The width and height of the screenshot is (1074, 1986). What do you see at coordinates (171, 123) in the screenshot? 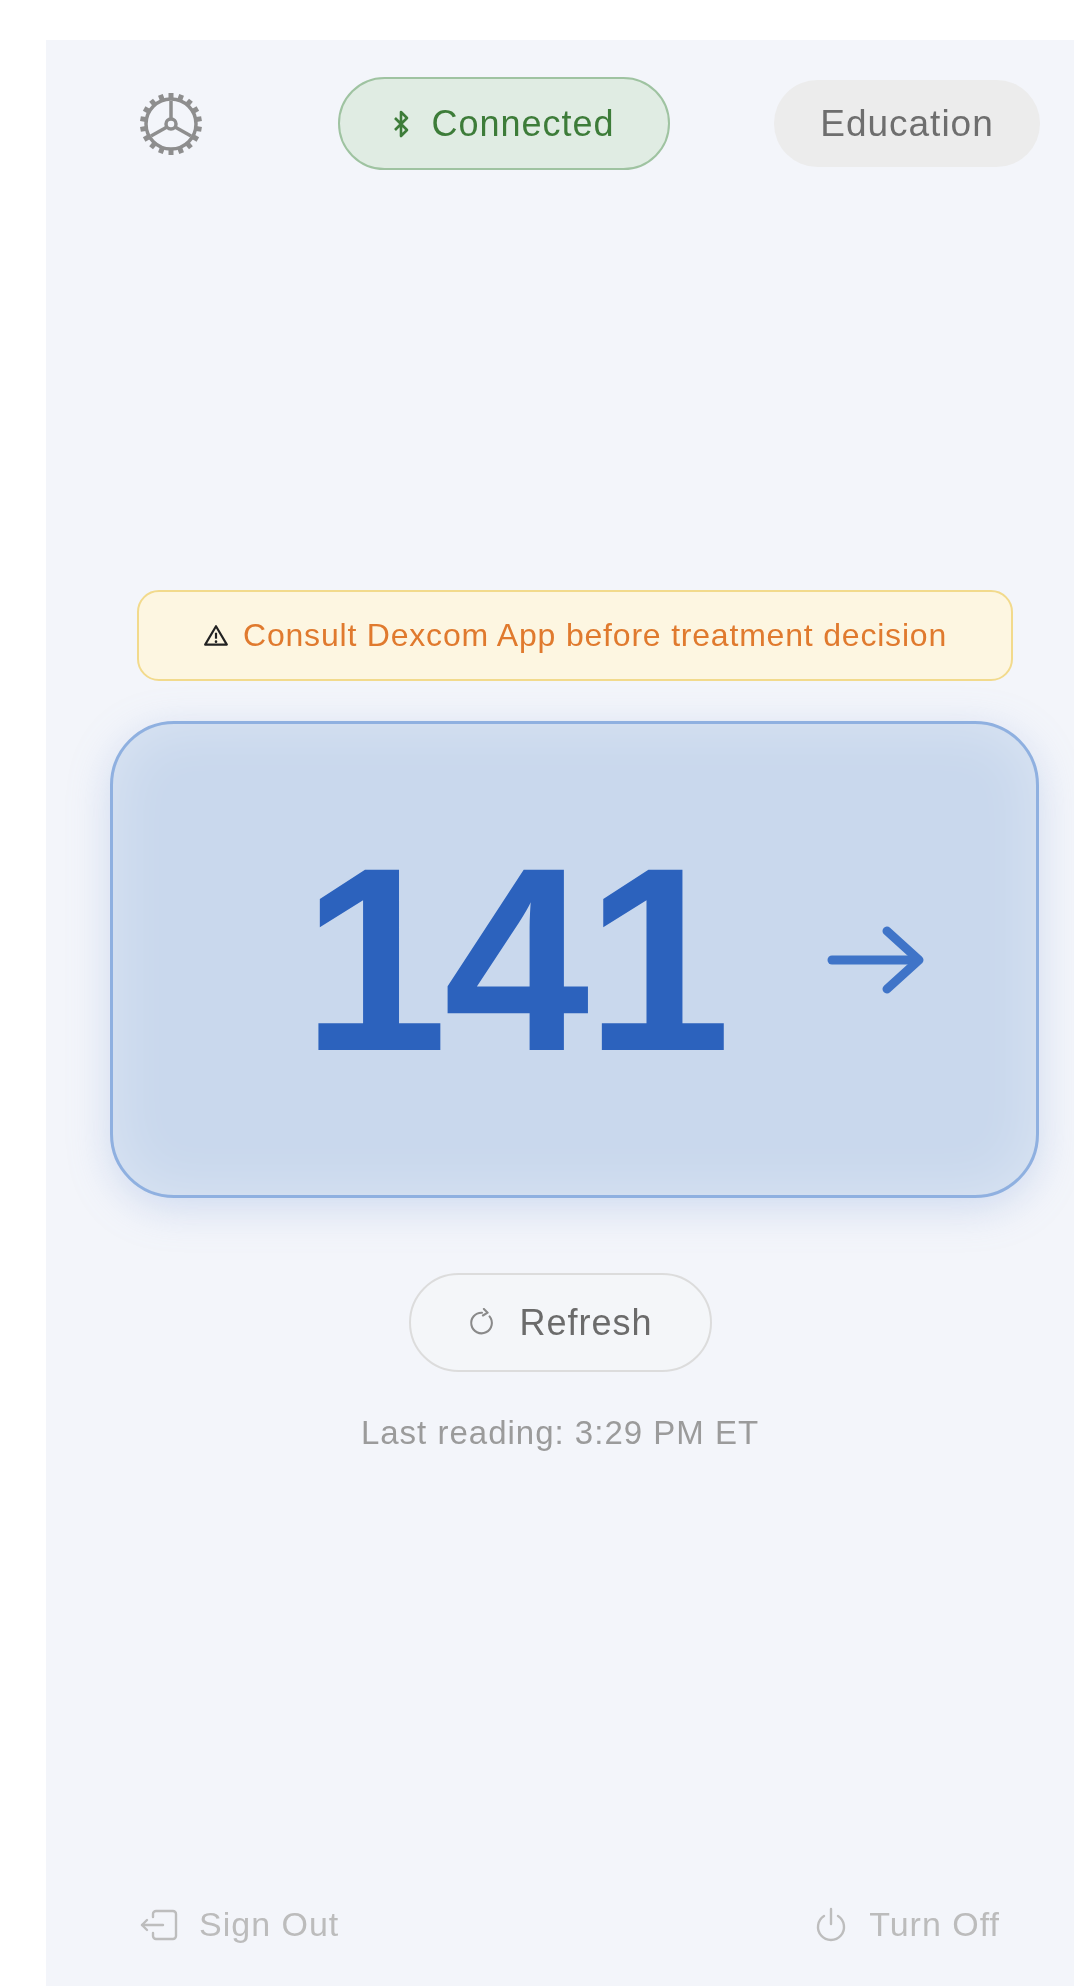
I see `settings-icon` at bounding box center [171, 123].